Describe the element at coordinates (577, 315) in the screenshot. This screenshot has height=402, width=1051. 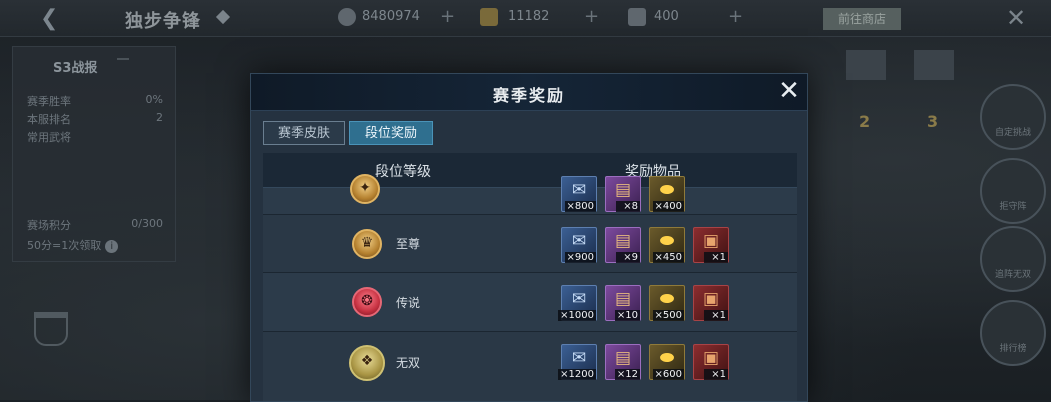
I see `reward-quantity: ×1000` at that location.